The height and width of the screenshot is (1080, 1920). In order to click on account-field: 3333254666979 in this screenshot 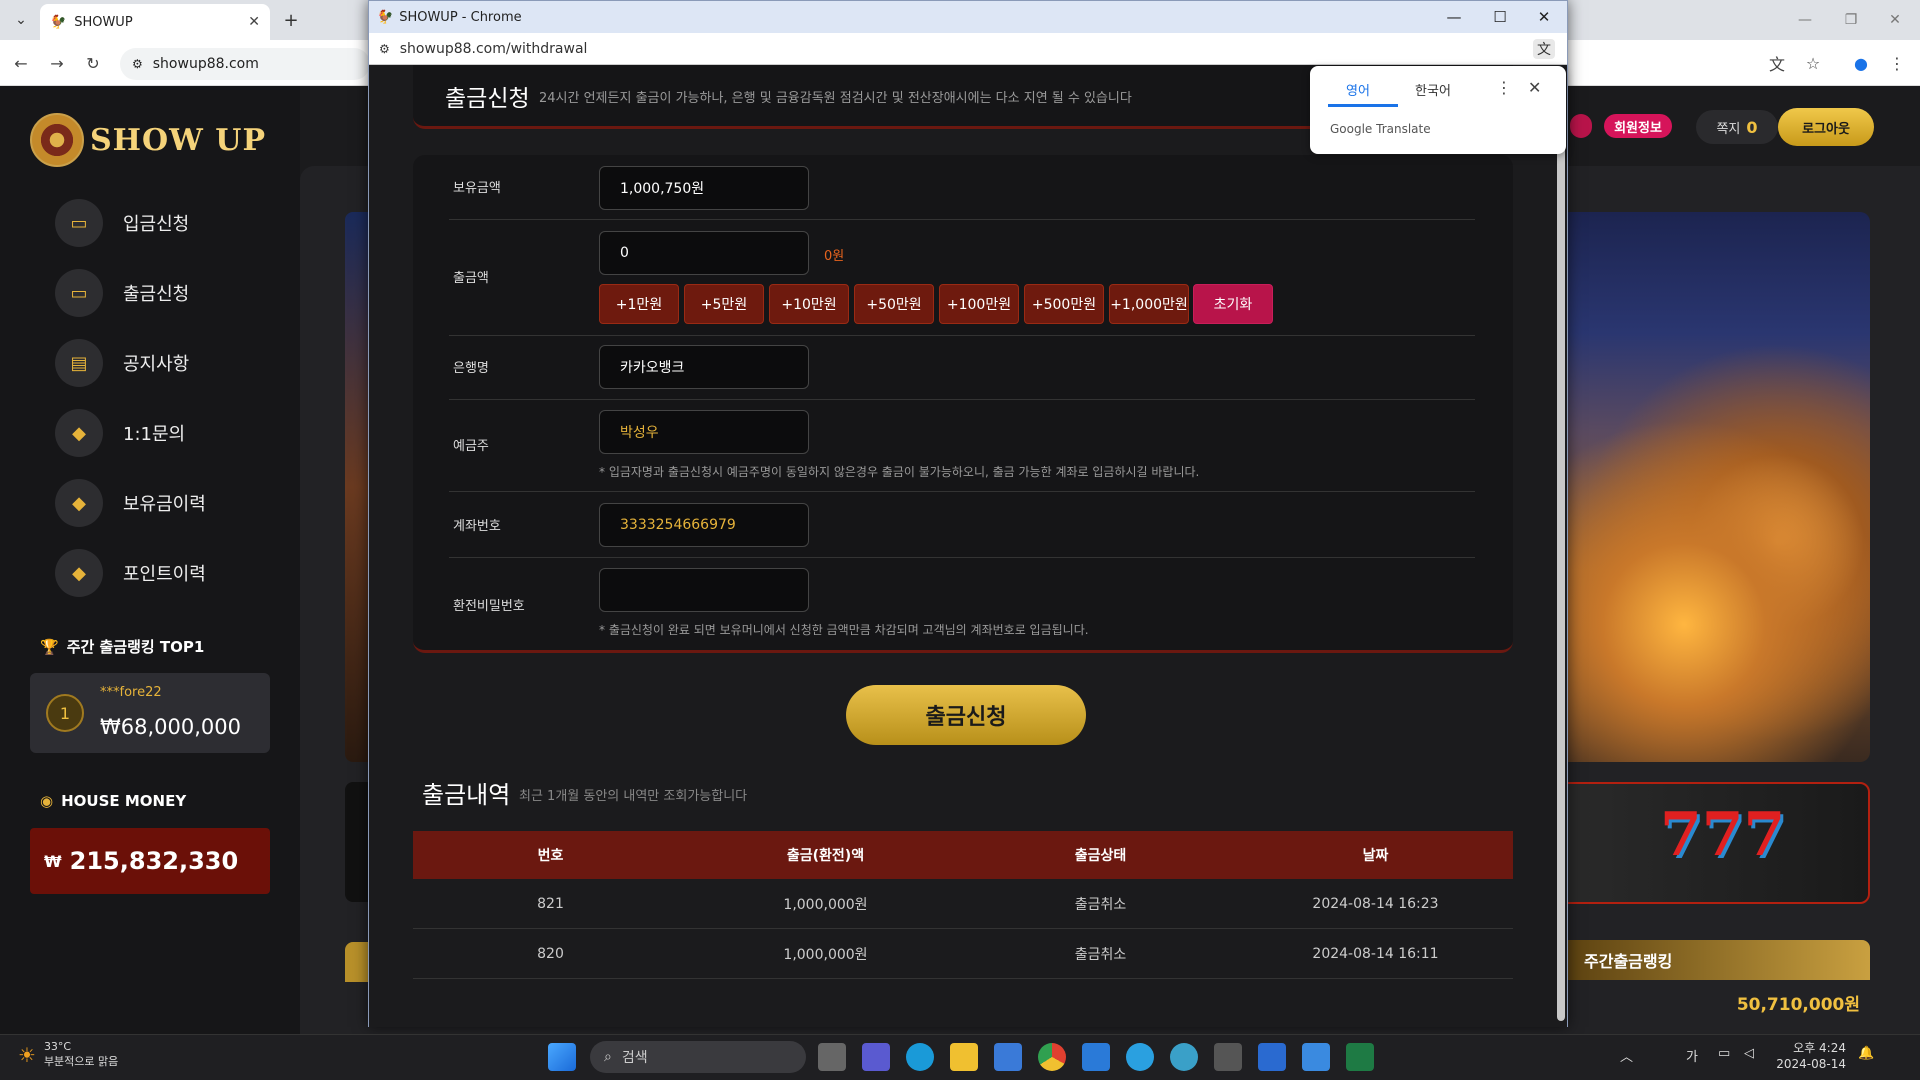, I will do `click(704, 525)`.